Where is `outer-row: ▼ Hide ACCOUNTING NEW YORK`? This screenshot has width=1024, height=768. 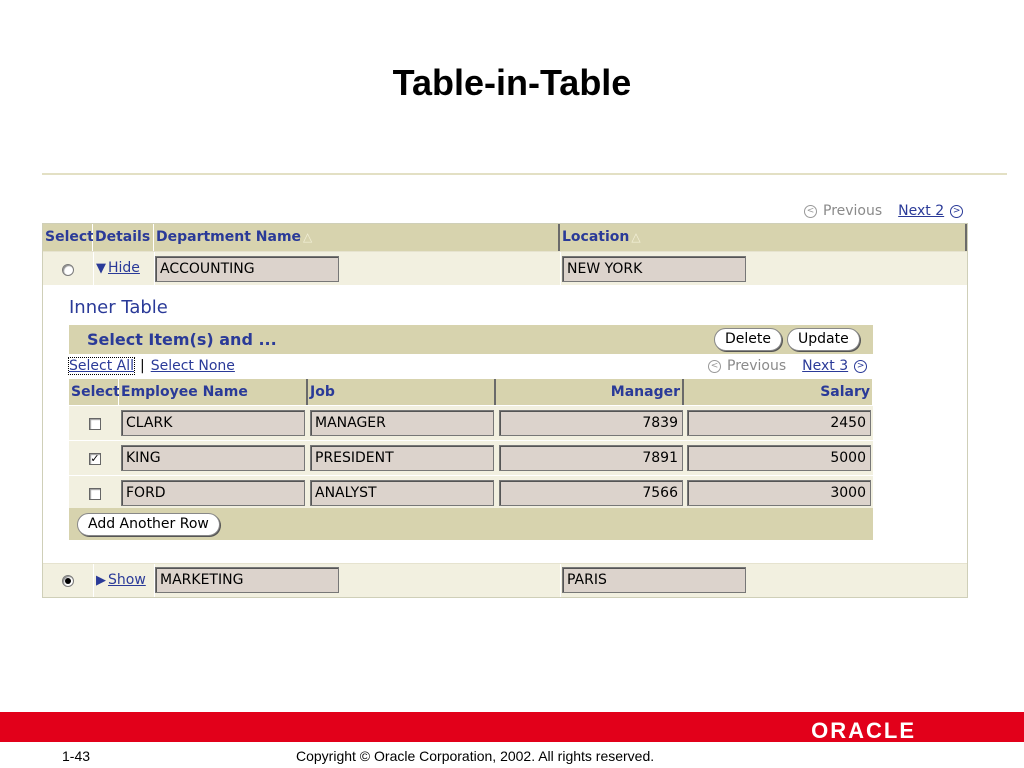
outer-row: ▼ Hide ACCOUNTING NEW YORK is located at coordinates (505, 268).